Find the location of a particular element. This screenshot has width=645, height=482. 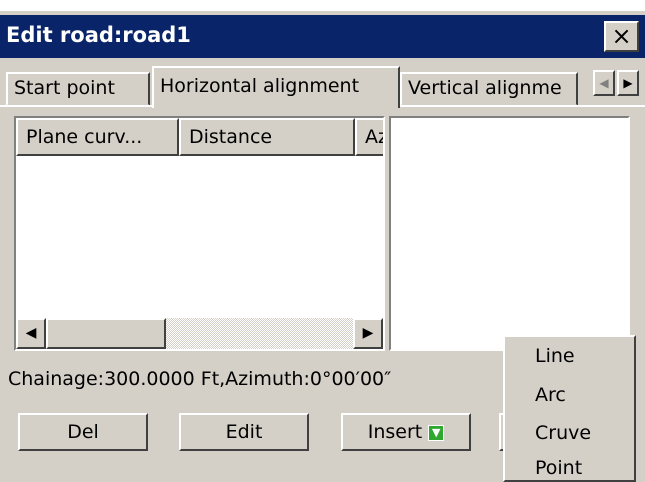

tab-vertical-alignment: Vertical alignme is located at coordinates (489, 89).